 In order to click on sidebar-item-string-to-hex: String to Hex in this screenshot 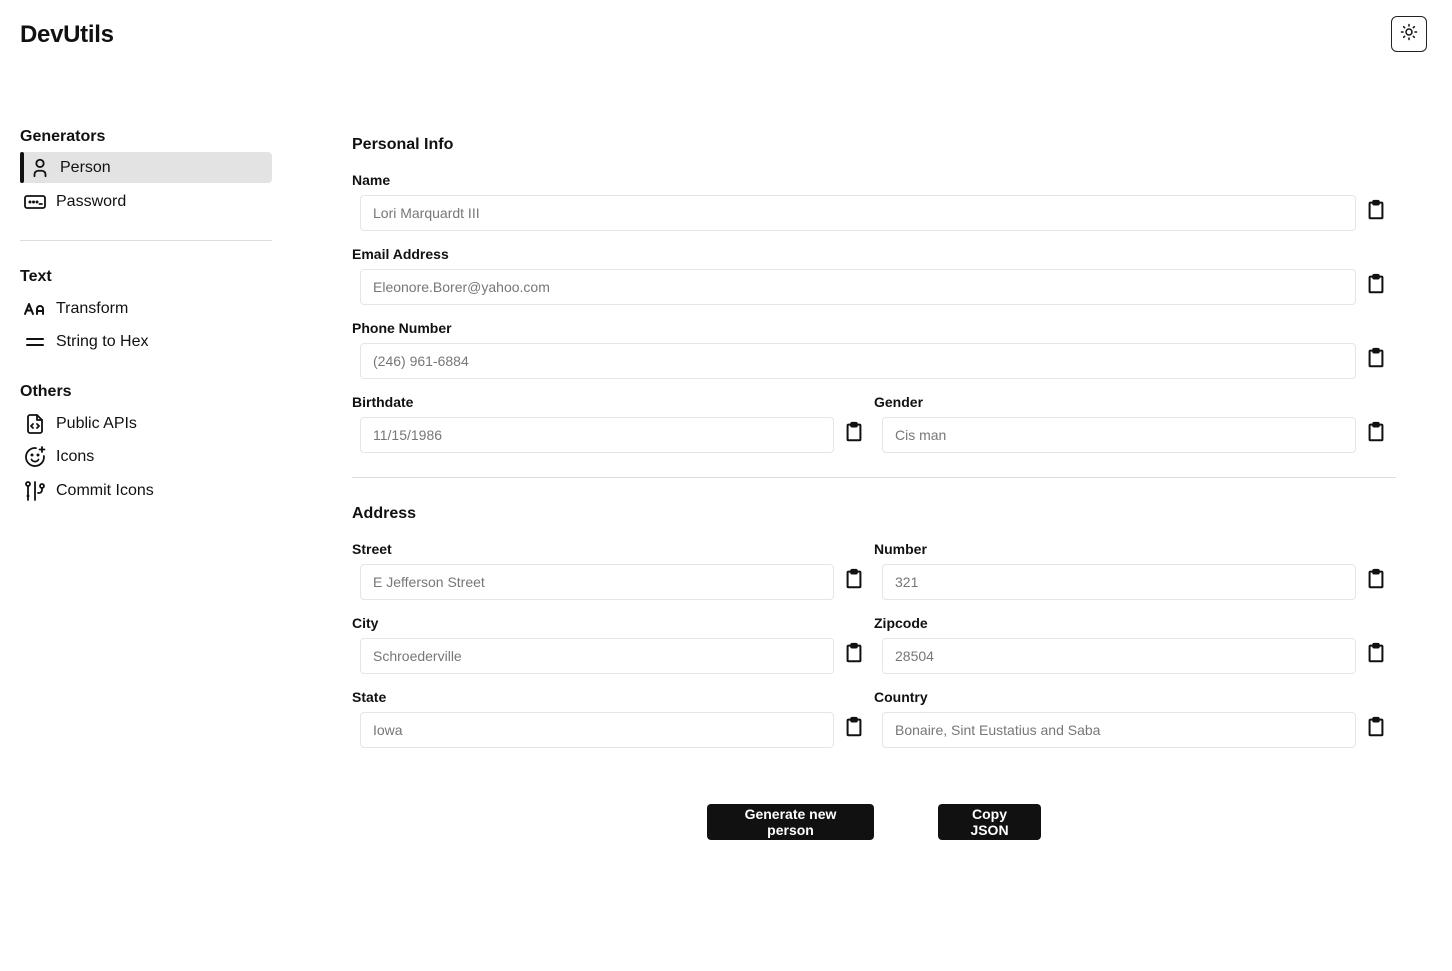, I will do `click(146, 341)`.